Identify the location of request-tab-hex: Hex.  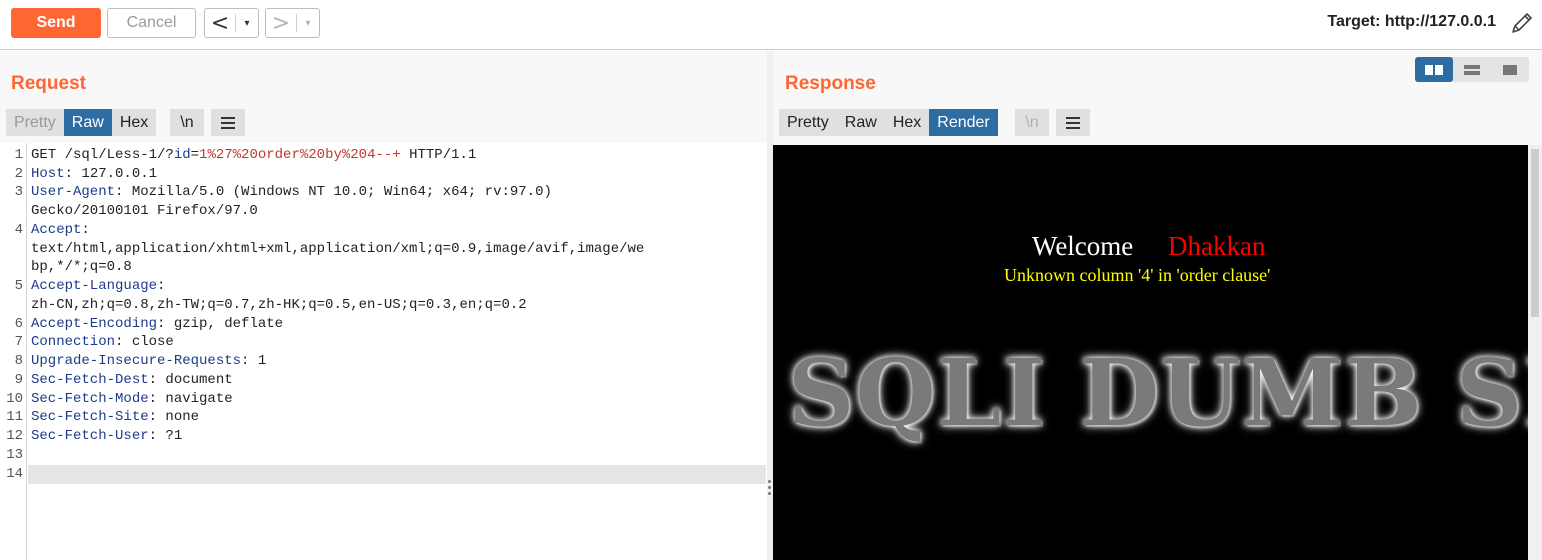
(134, 122).